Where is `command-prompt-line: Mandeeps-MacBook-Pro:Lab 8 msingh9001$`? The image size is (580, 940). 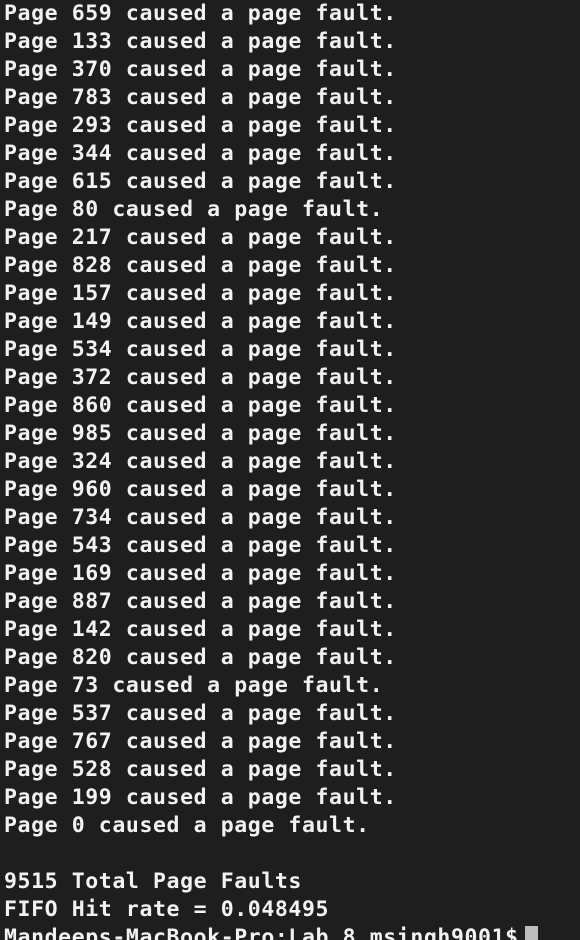 command-prompt-line: Mandeeps-MacBook-Pro:Lab 8 msingh9001$ is located at coordinates (292, 932).